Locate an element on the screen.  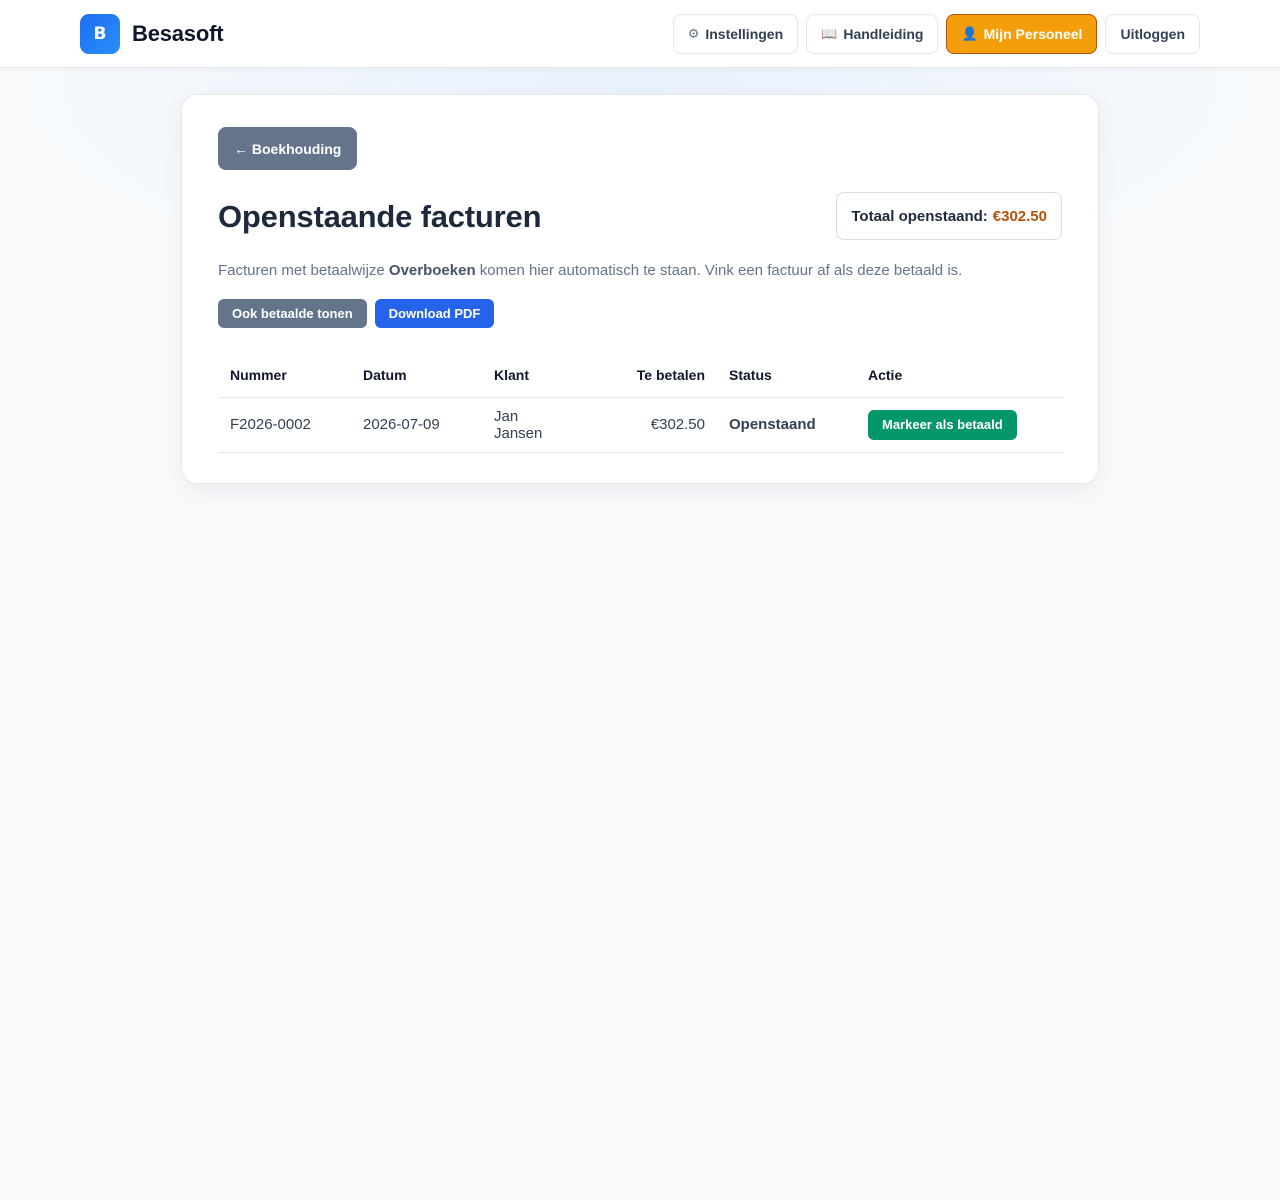
column-header-amount: Te betalen is located at coordinates (647, 375).